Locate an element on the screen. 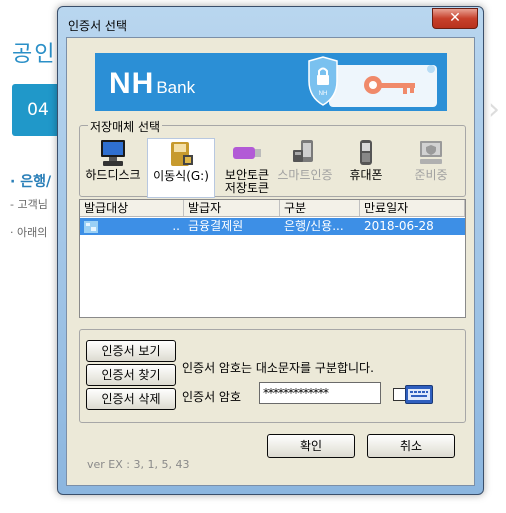 Image resolution: width=506 pixels, height=513 pixels. cell-expiry: 2018-06-28 is located at coordinates (399, 226).